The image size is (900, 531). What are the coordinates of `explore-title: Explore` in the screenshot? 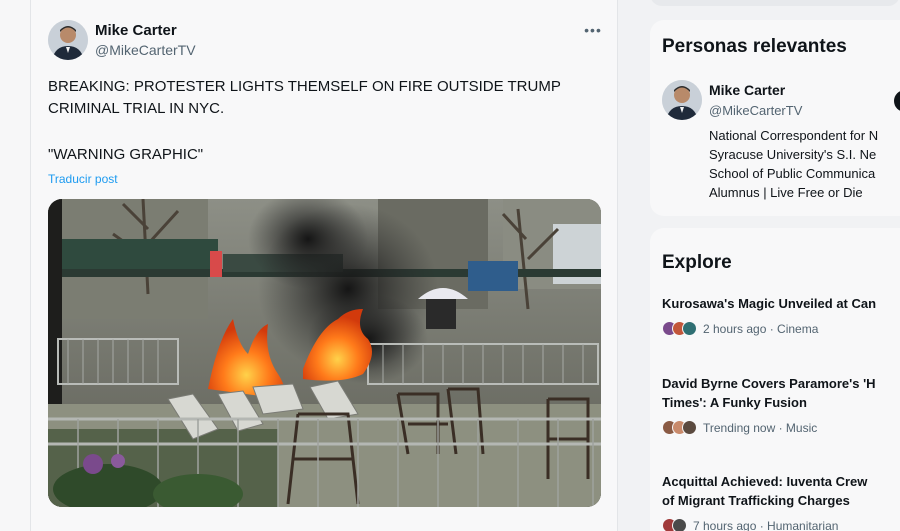 It's located at (697, 262).